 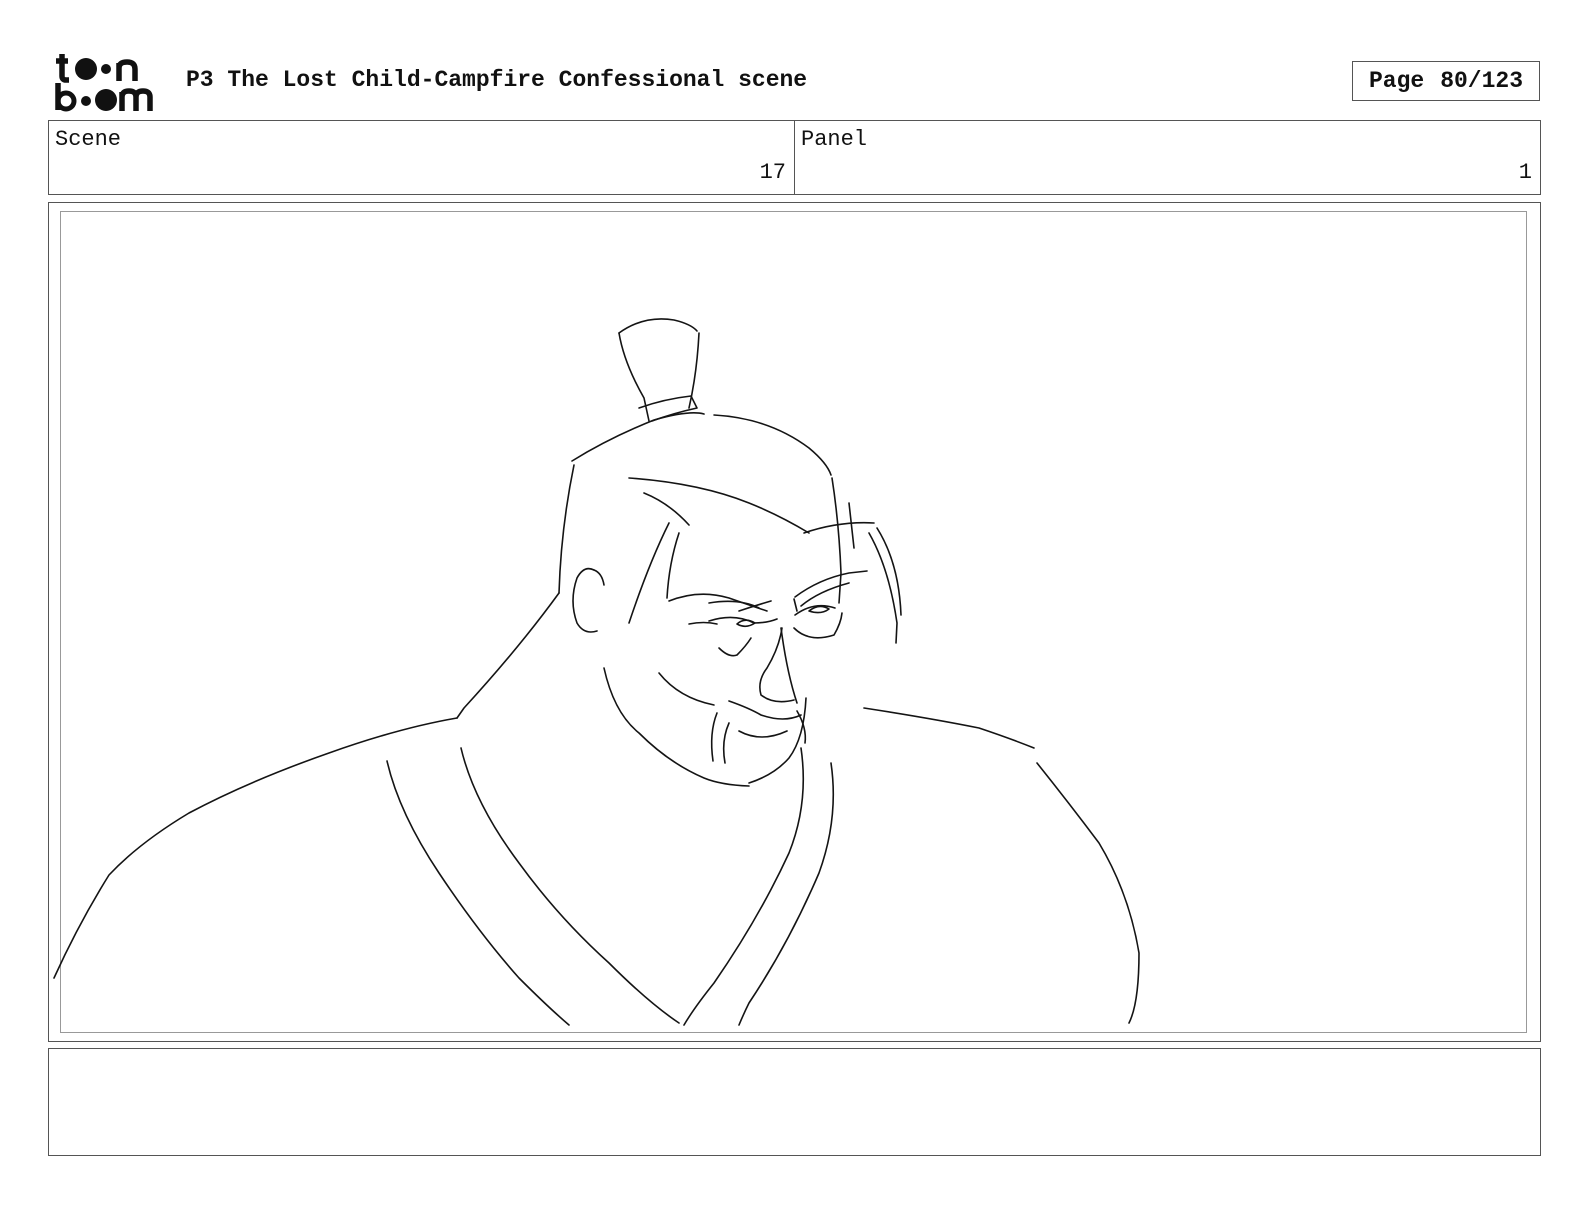 What do you see at coordinates (686, 689) in the screenshot?
I see `cheek-fold` at bounding box center [686, 689].